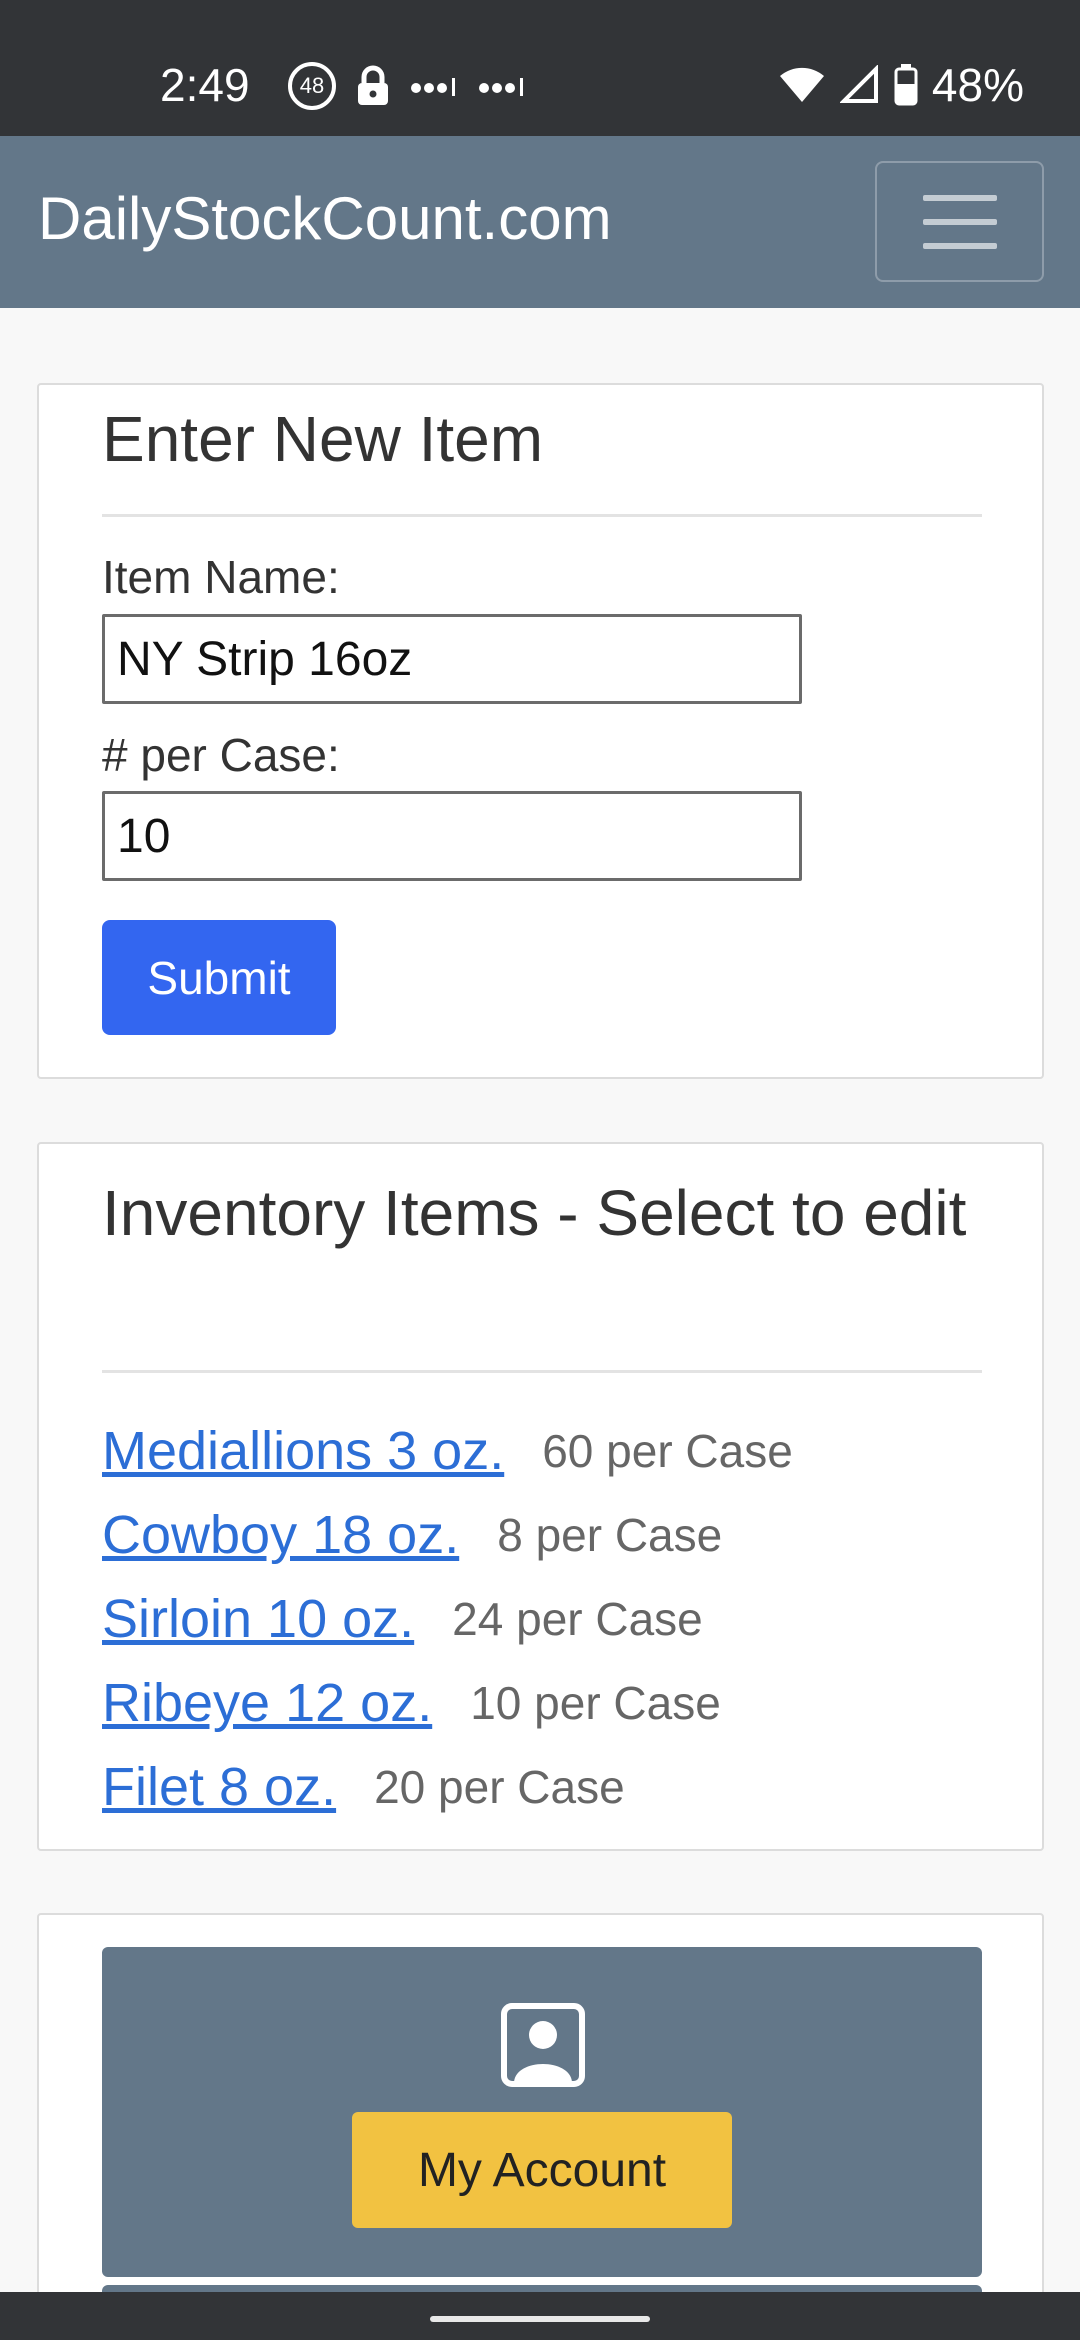 The height and width of the screenshot is (2340, 1080). I want to click on item-qty: 10 per Case, so click(595, 1703).